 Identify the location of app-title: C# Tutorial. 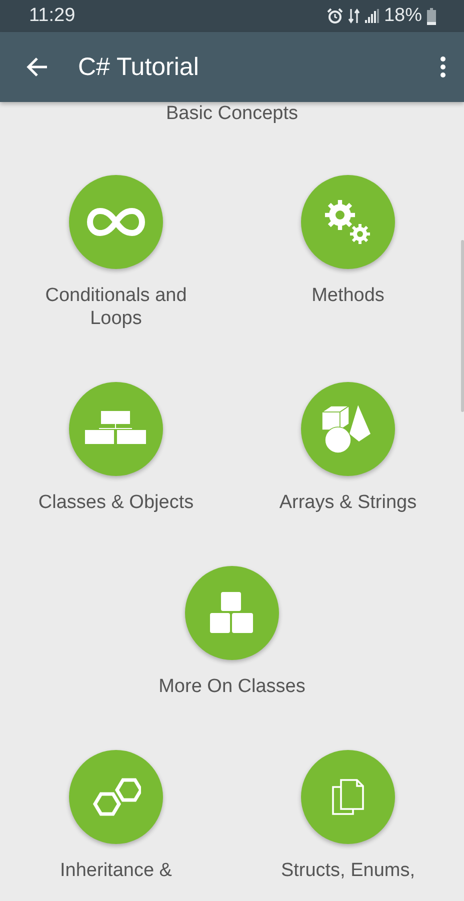
(139, 67).